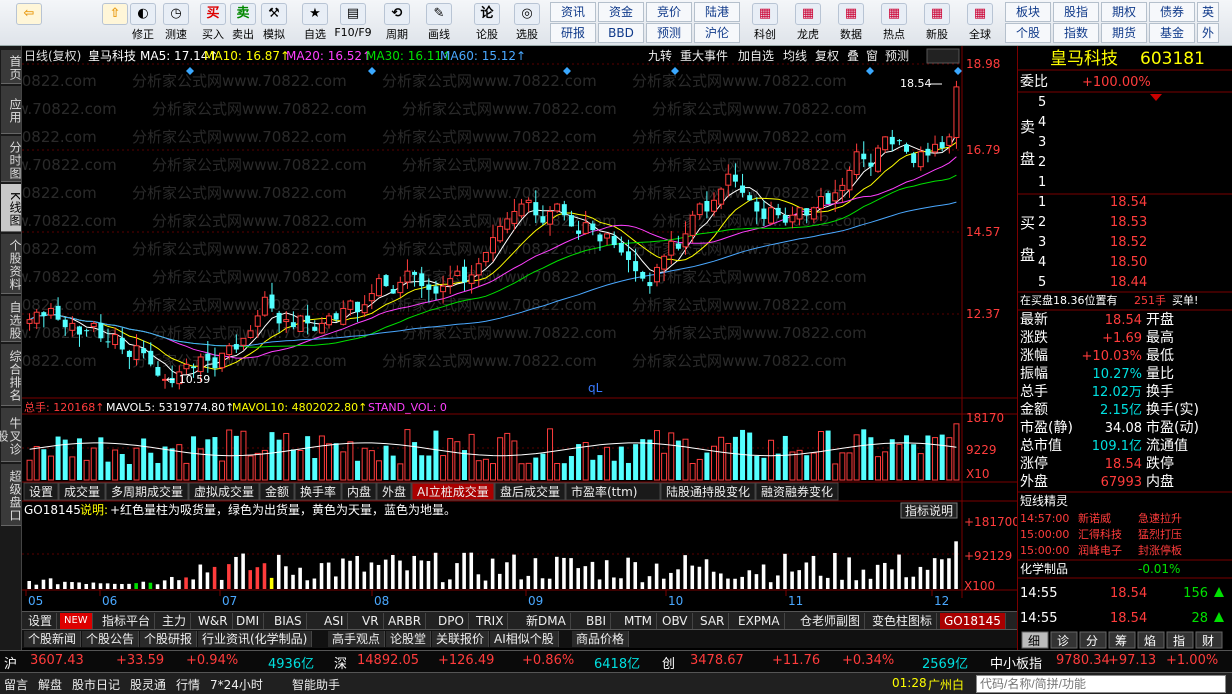 Image resolution: width=1232 pixels, height=694 pixels. I want to click on indicator-template-tab: MTM, so click(639, 621).